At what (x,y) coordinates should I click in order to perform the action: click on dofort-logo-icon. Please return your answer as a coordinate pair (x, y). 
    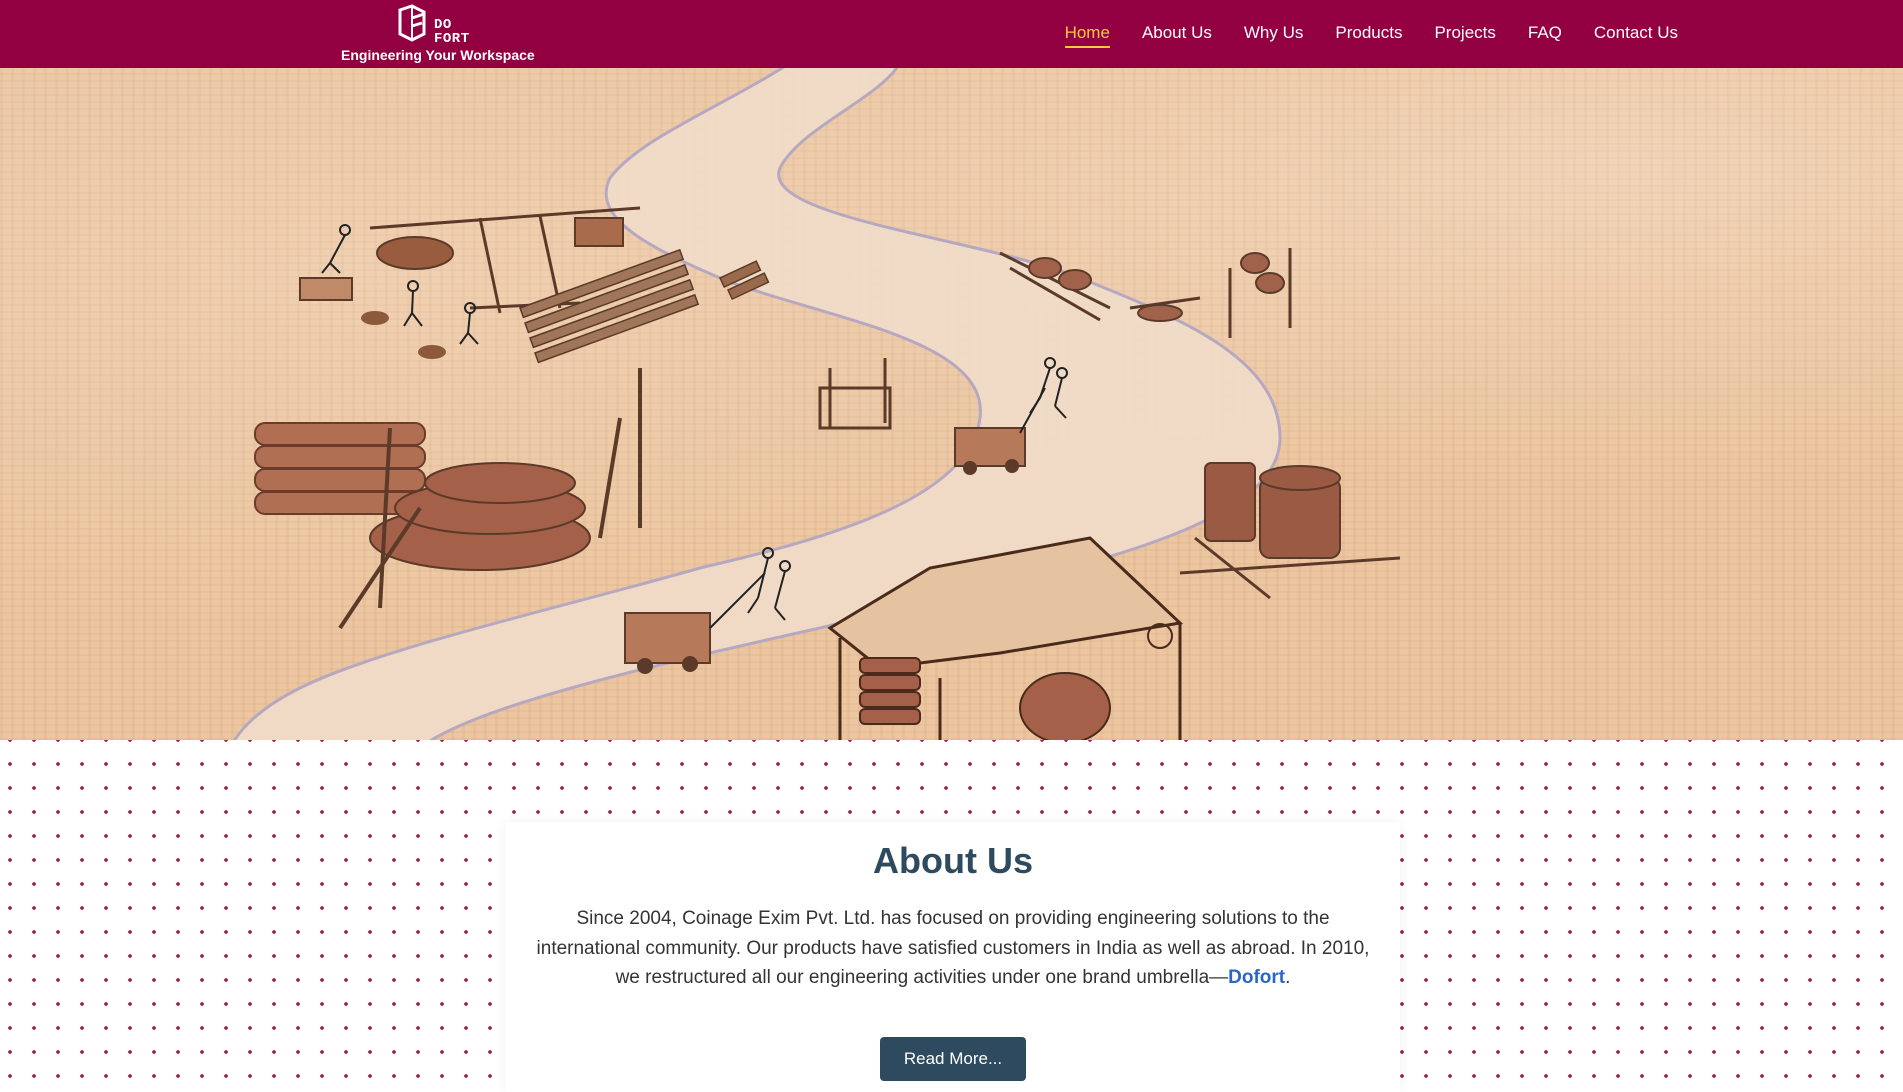
    Looking at the image, I should click on (412, 23).